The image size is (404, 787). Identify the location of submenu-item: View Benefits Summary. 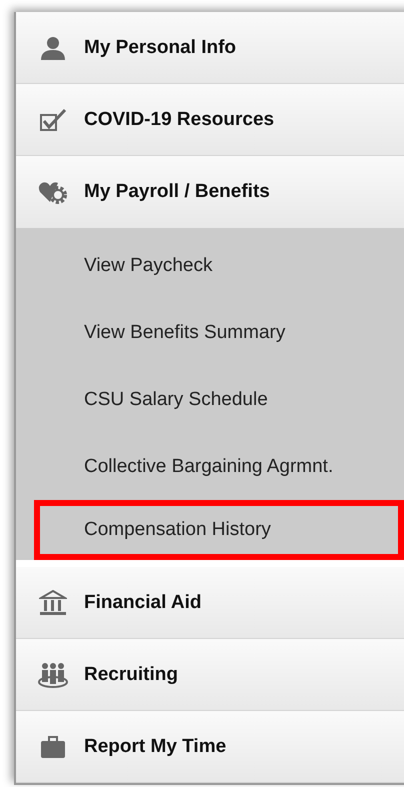
(210, 332).